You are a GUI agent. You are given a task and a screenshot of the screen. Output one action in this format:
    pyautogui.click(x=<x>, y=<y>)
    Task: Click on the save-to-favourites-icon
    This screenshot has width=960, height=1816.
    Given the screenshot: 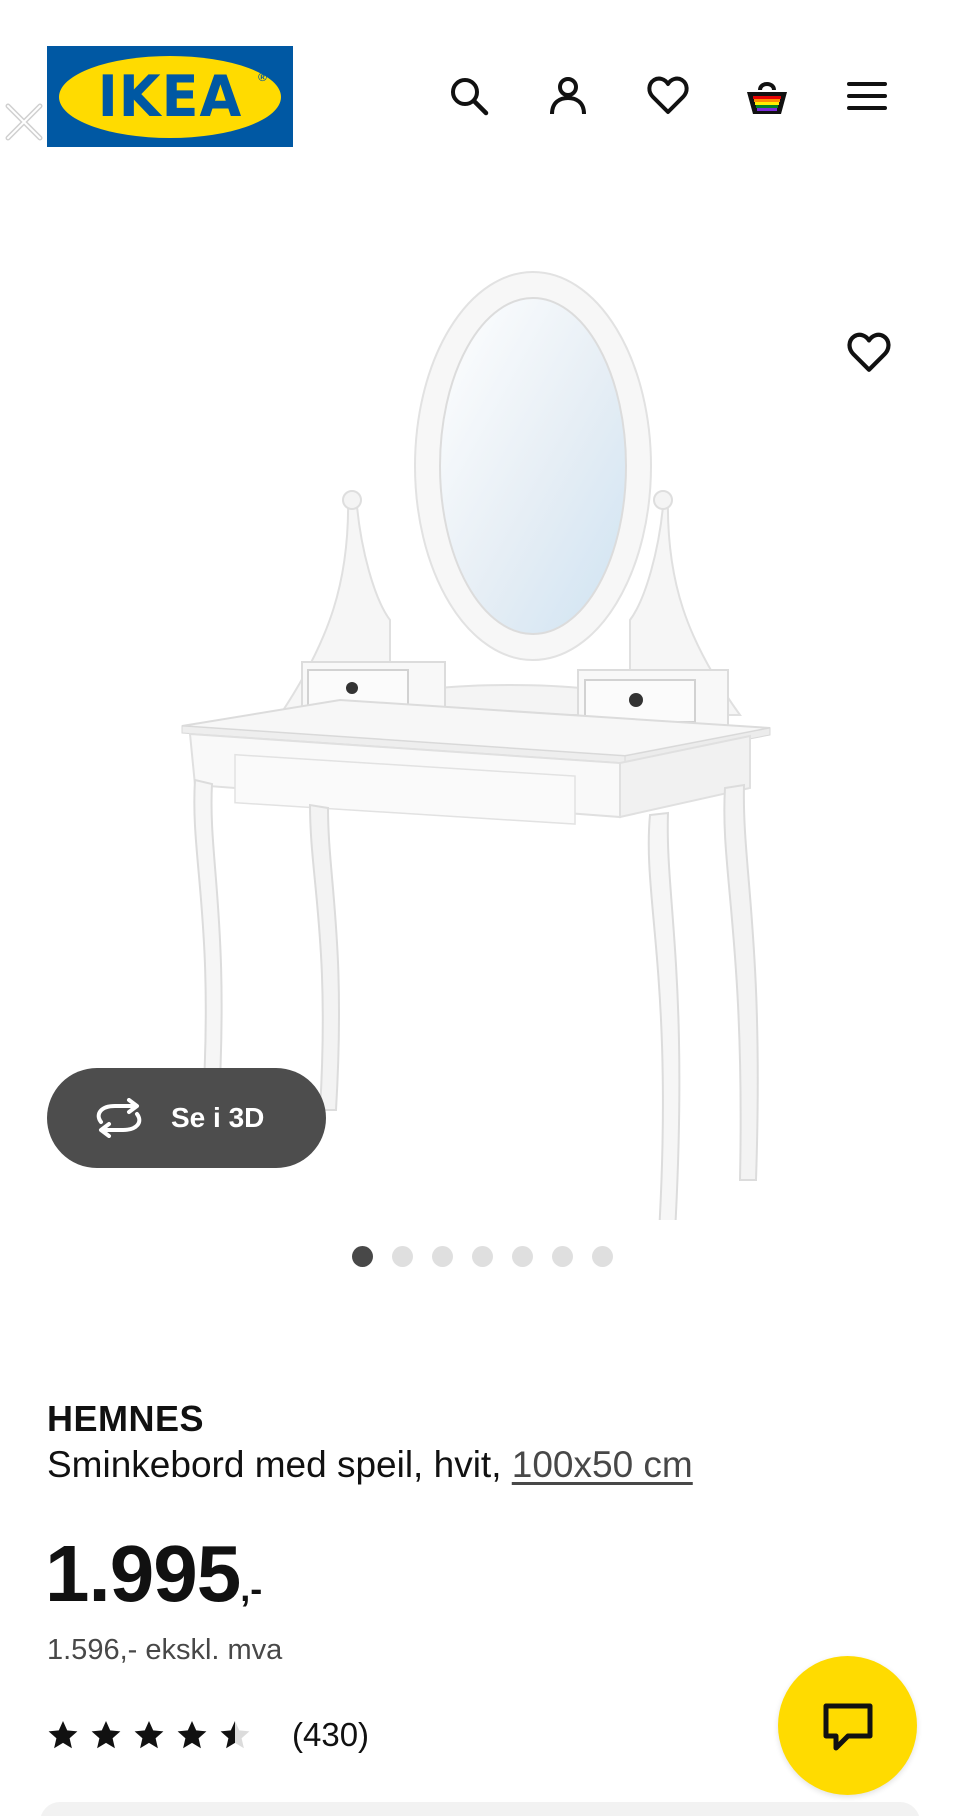 What is the action you would take?
    pyautogui.click(x=869, y=353)
    